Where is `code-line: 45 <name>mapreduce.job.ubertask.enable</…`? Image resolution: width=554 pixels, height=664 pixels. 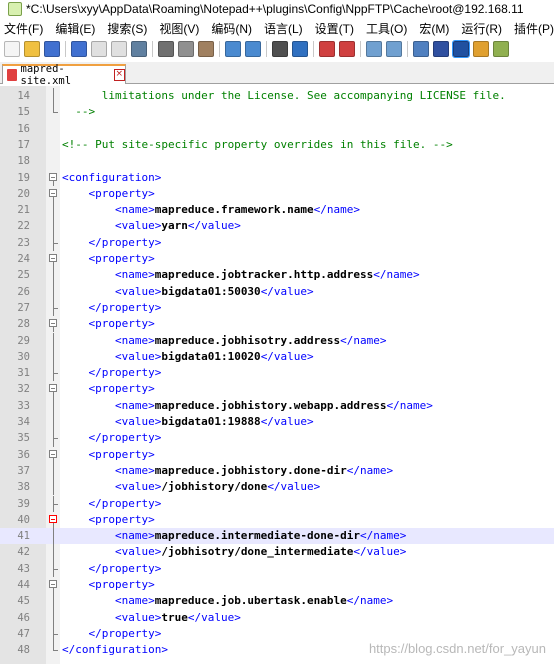 code-line: 45 <name>mapreduce.job.ubertask.enable</… is located at coordinates (277, 601).